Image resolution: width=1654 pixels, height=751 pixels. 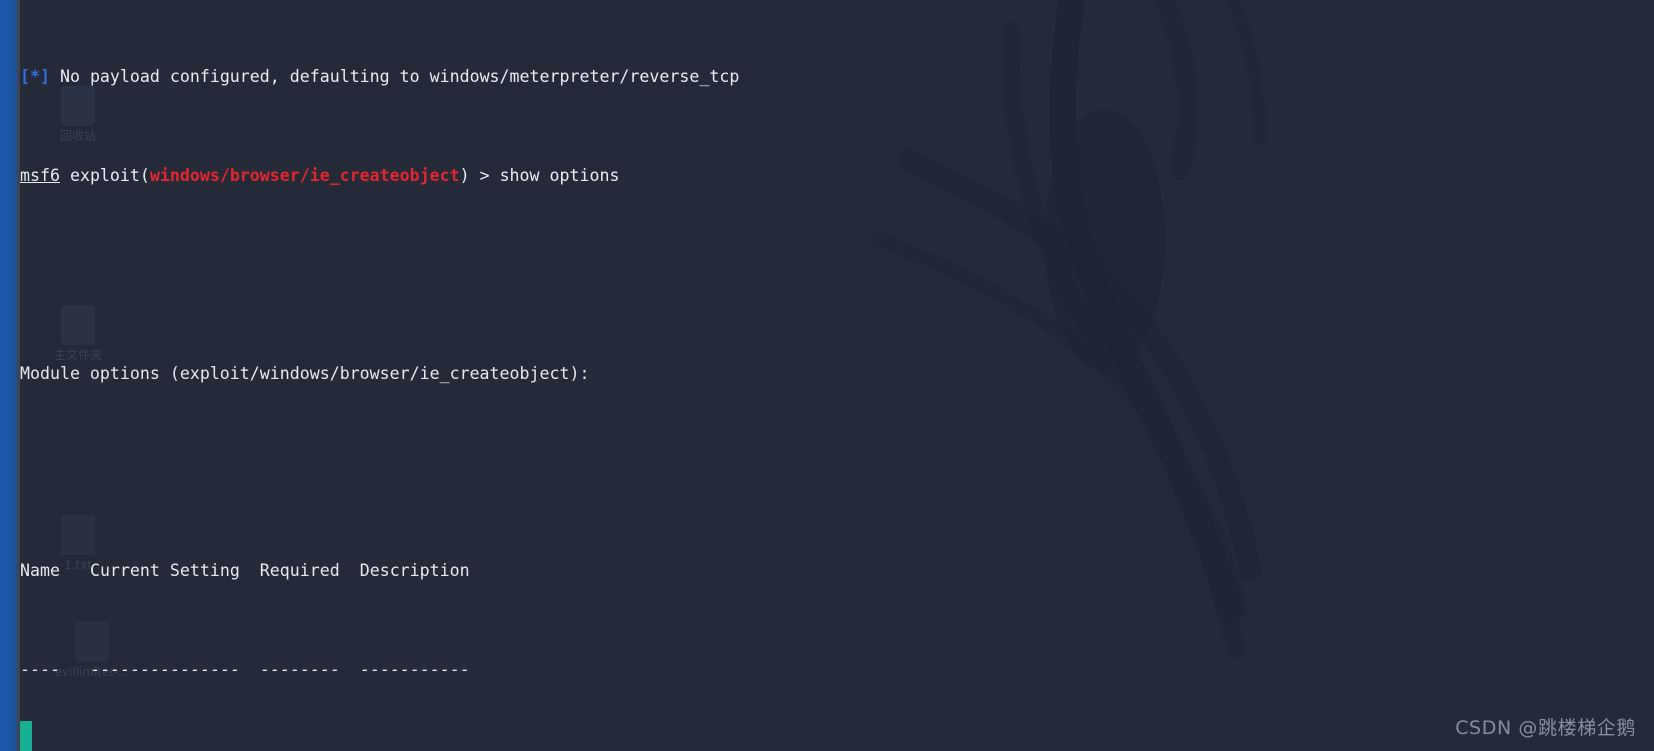 What do you see at coordinates (164, 571) in the screenshot?
I see `col-header-setting: Current Setting` at bounding box center [164, 571].